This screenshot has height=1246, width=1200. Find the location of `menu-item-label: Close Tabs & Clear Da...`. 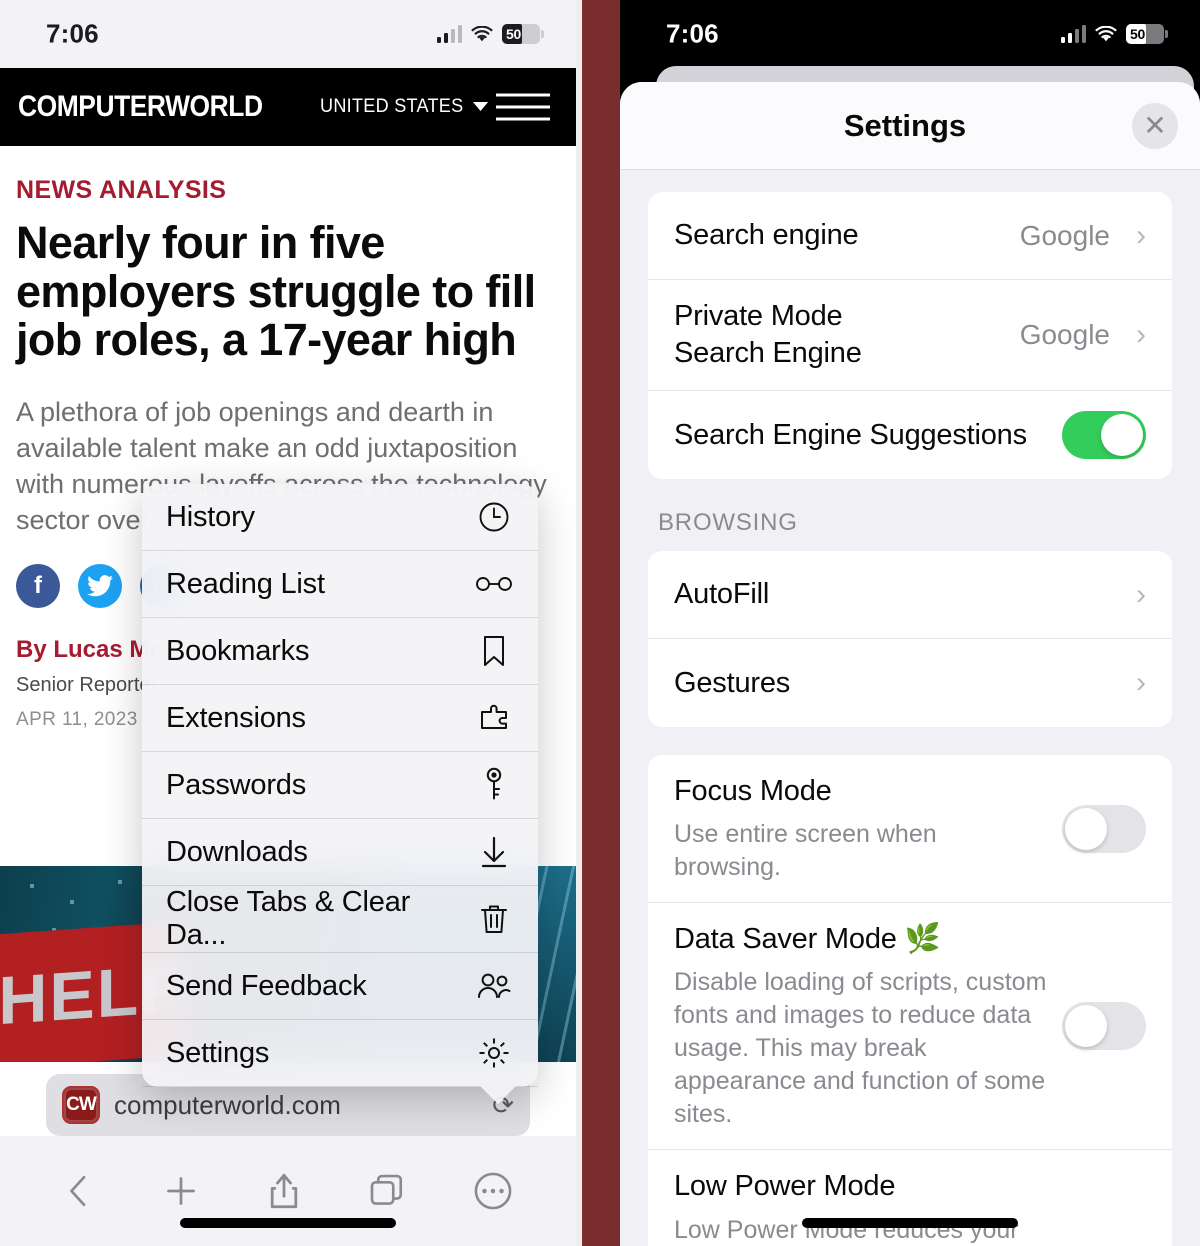

menu-item-label: Close Tabs & Clear Da... is located at coordinates (288, 918).